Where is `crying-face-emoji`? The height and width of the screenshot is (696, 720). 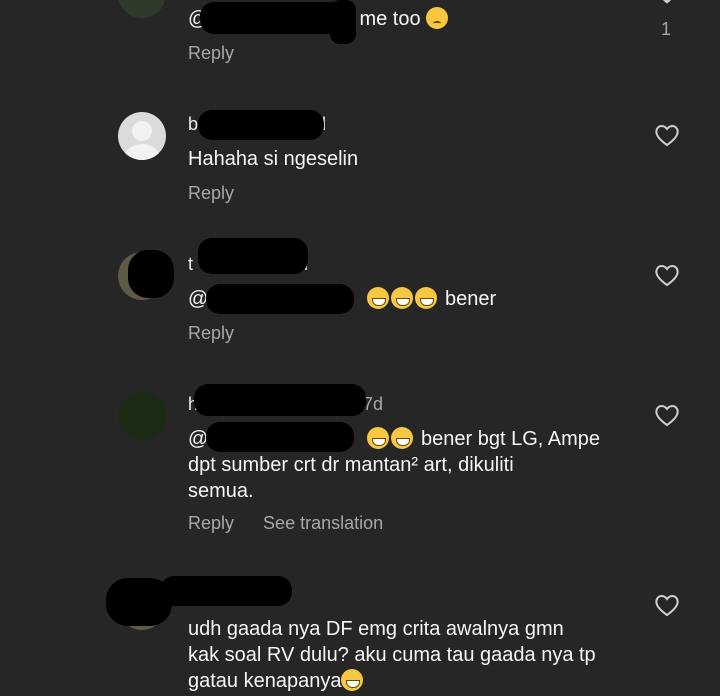 crying-face-emoji is located at coordinates (437, 18).